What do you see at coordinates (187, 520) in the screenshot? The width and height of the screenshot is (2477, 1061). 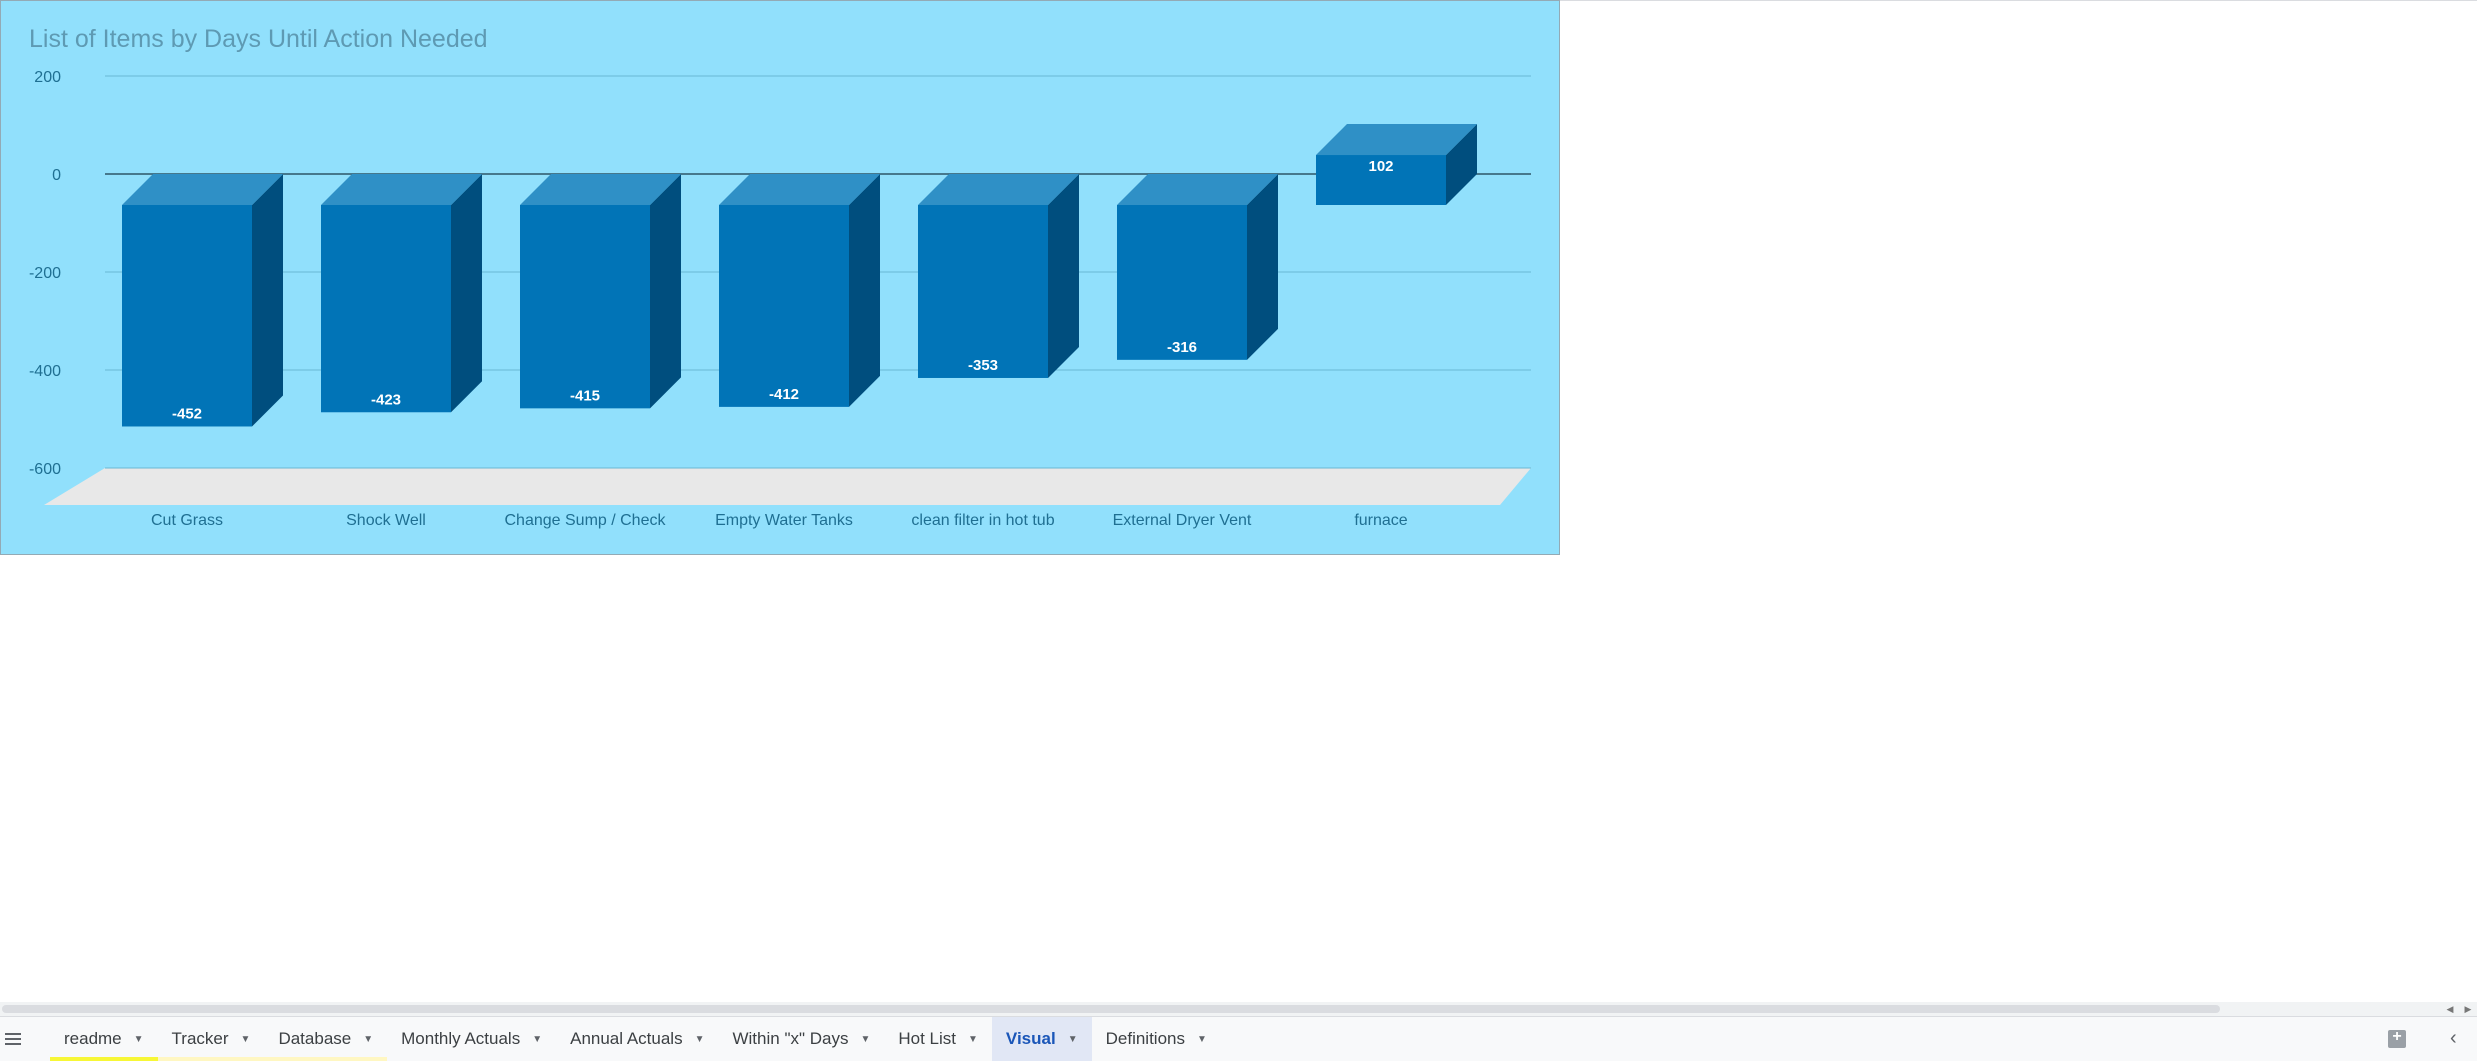 I see `x-tick-label: Cut Grass` at bounding box center [187, 520].